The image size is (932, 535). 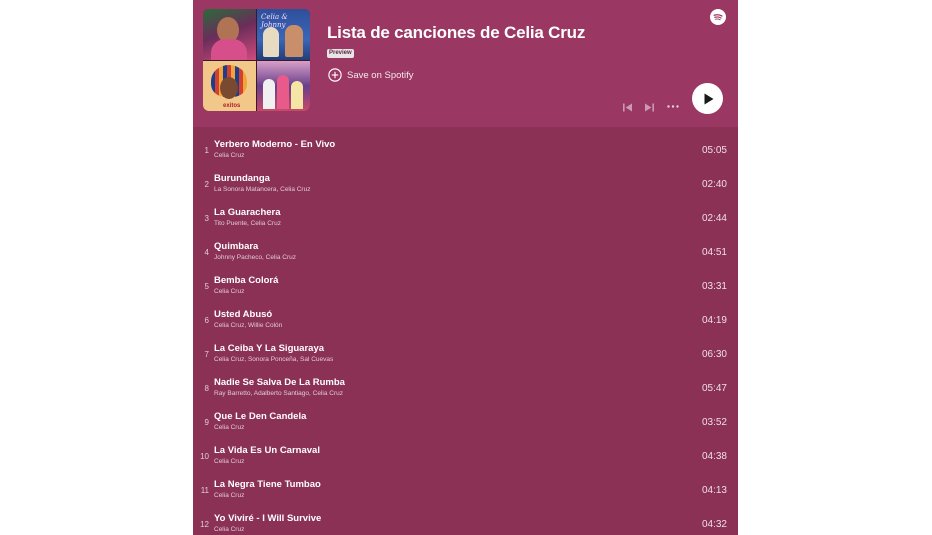 What do you see at coordinates (275, 144) in the screenshot?
I see `track-title: Yerbero Moderno - En Vivo` at bounding box center [275, 144].